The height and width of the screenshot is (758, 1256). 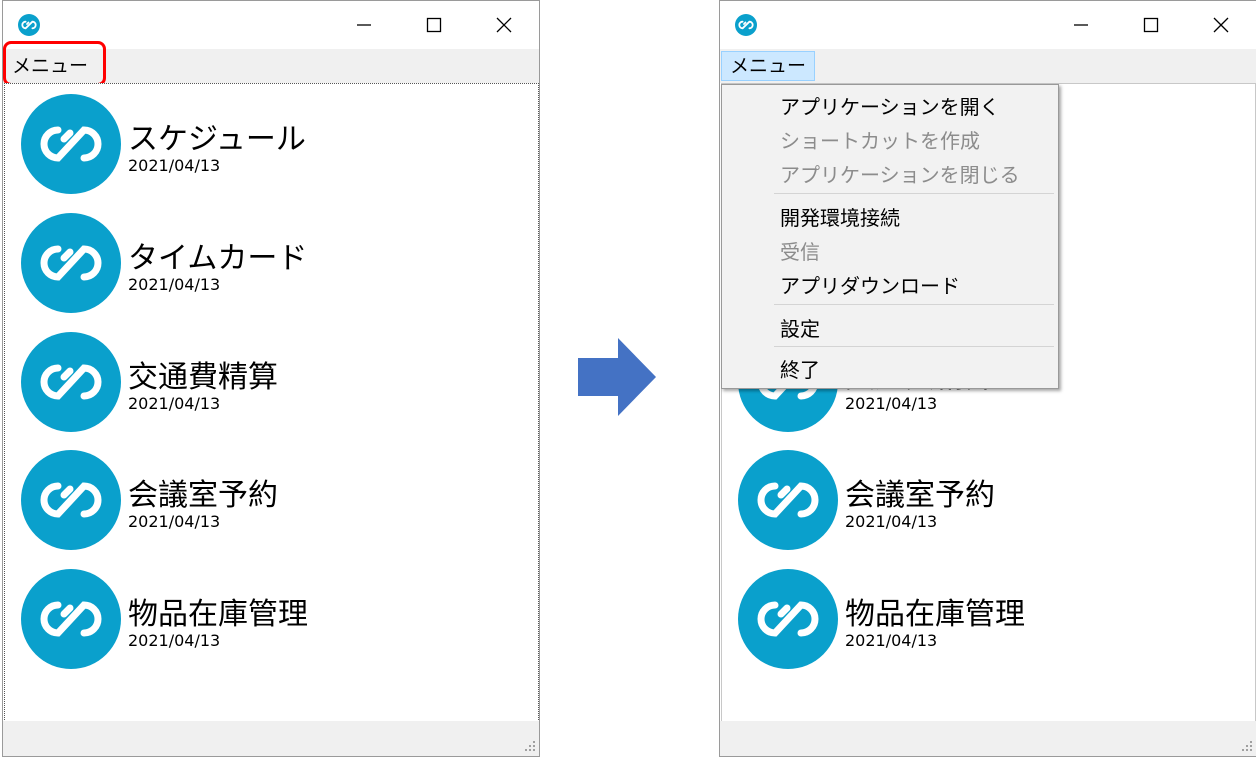 I want to click on menu-button: メニュー, so click(x=768, y=66).